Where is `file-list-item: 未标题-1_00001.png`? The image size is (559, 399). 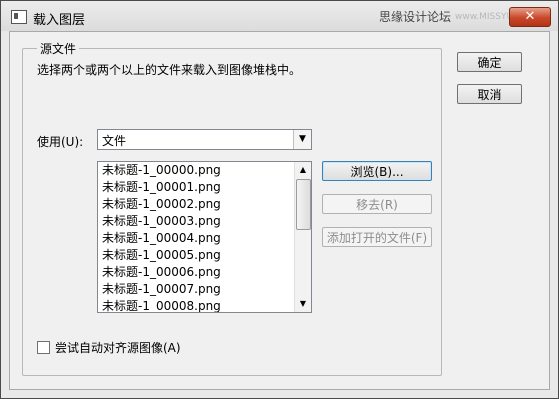 file-list-item: 未标题-1_00001.png is located at coordinates (196, 187).